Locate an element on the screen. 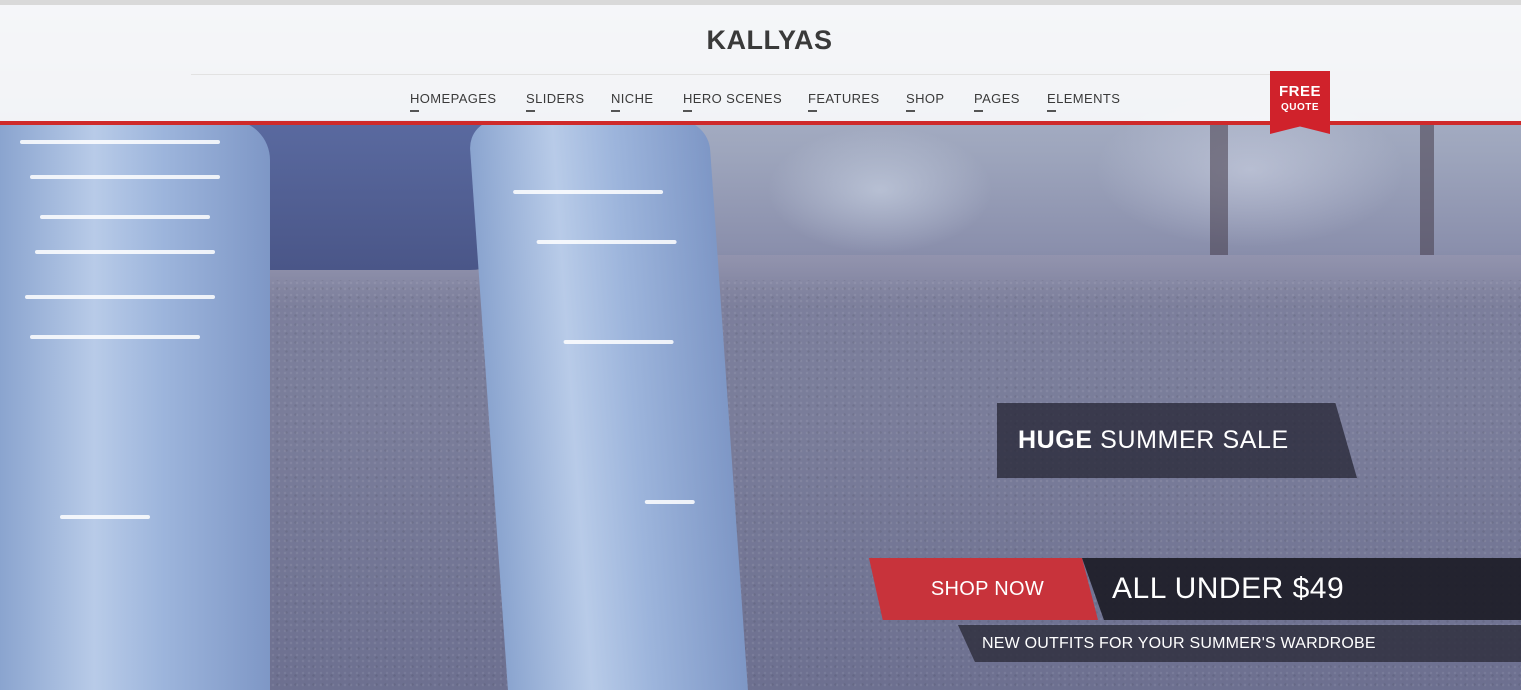 The height and width of the screenshot is (690, 1521). logo-text: KALLYAS is located at coordinates (760, 40).